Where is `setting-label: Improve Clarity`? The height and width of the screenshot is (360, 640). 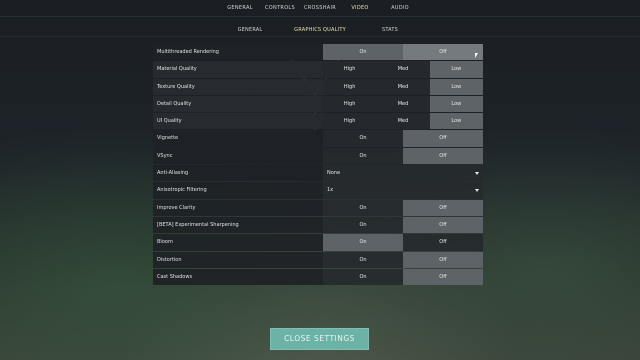 setting-label: Improve Clarity is located at coordinates (238, 207).